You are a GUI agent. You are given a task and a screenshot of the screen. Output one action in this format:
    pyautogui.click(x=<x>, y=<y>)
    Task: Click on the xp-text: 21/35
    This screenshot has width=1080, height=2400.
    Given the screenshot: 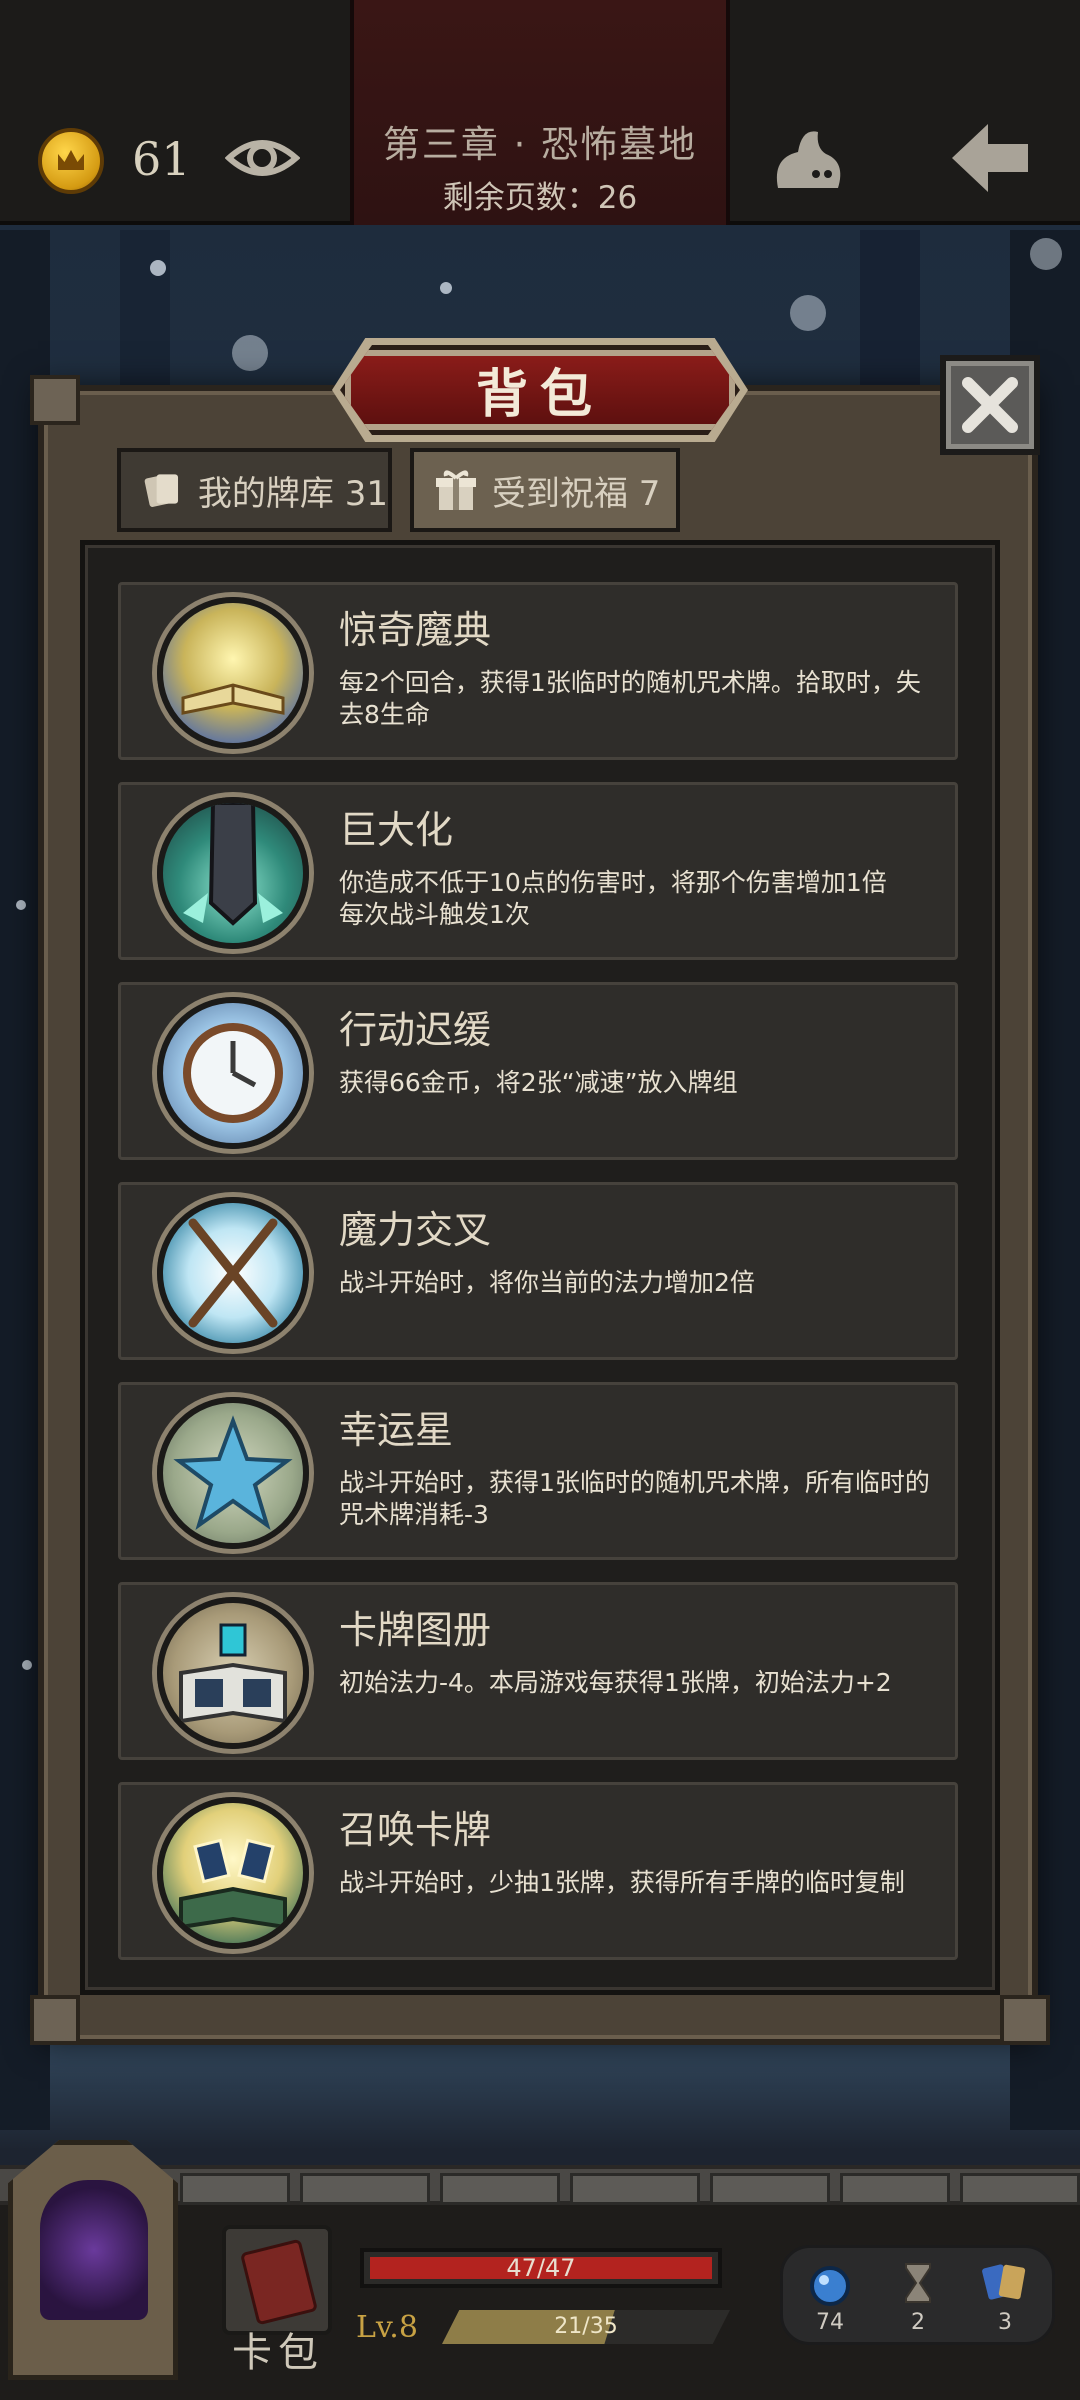 What is the action you would take?
    pyautogui.click(x=586, y=2326)
    